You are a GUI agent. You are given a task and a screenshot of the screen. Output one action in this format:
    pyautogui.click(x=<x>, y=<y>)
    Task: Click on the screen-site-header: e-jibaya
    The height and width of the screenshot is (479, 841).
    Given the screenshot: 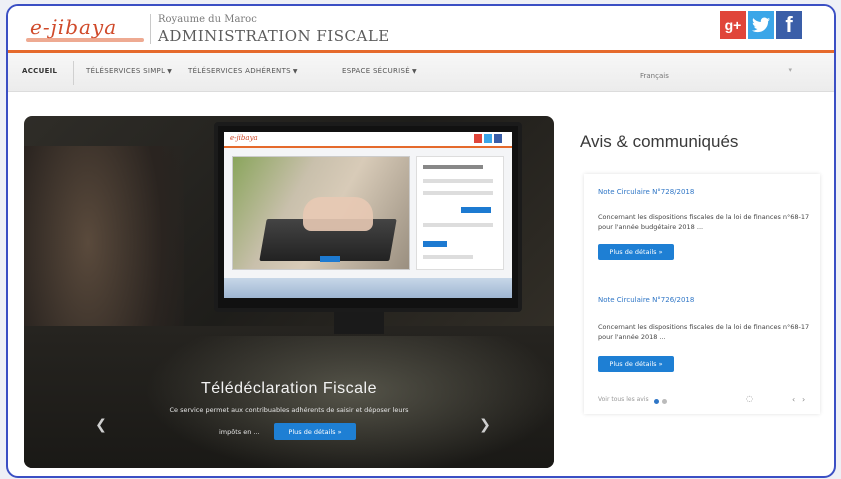 What is the action you would take?
    pyautogui.click(x=368, y=140)
    